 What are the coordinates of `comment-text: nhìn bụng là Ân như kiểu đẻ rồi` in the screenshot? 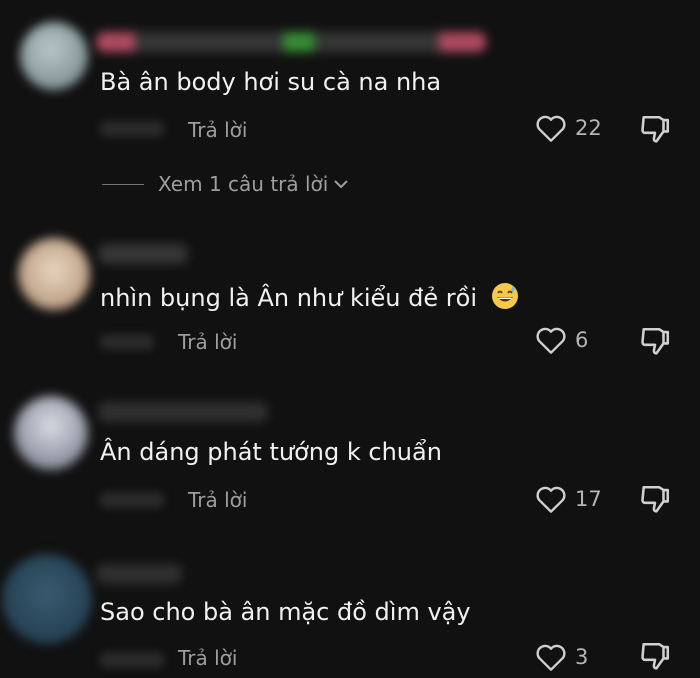 It's located at (309, 297).